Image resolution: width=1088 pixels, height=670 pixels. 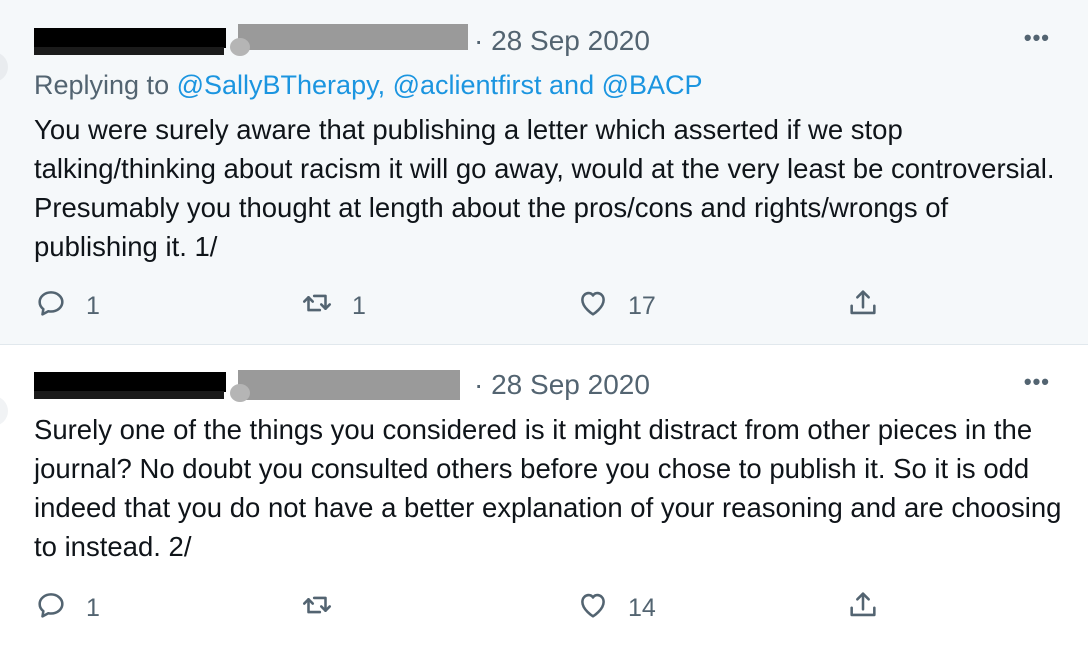 I want to click on like-button: 17, so click(x=616, y=306).